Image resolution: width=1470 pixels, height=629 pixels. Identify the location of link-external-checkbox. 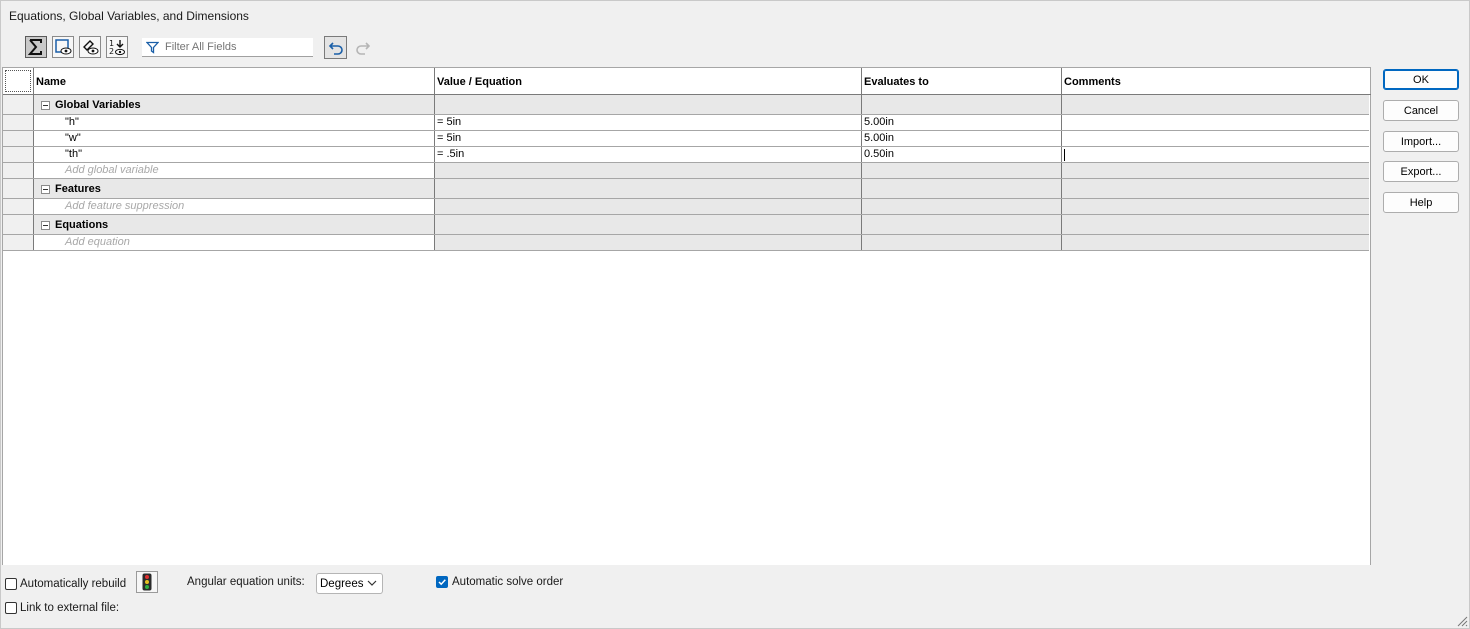
(11, 608).